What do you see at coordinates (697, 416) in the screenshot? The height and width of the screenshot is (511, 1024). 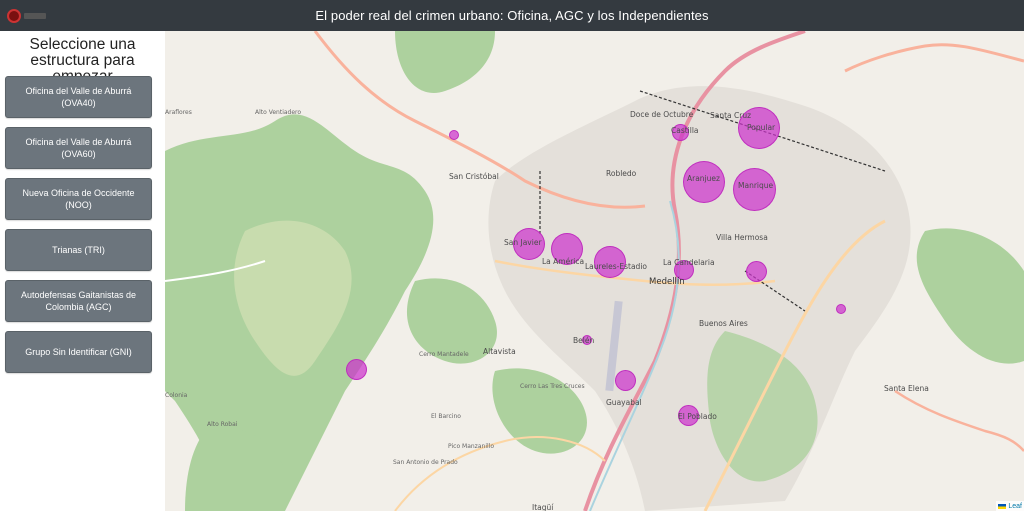 I see `map-label: El Poblado` at bounding box center [697, 416].